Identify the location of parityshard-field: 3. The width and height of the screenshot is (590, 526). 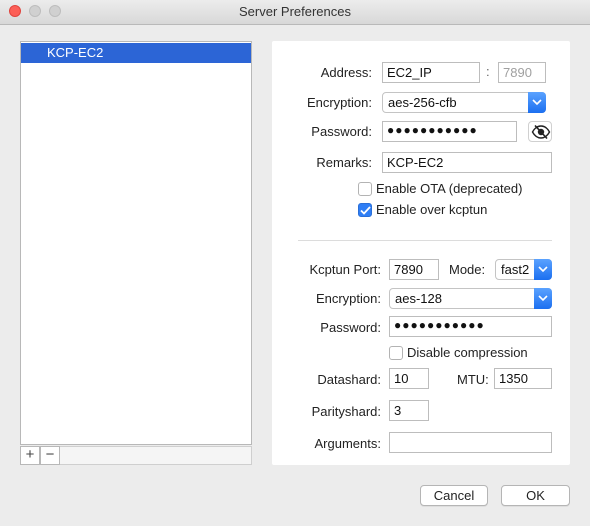
(409, 410).